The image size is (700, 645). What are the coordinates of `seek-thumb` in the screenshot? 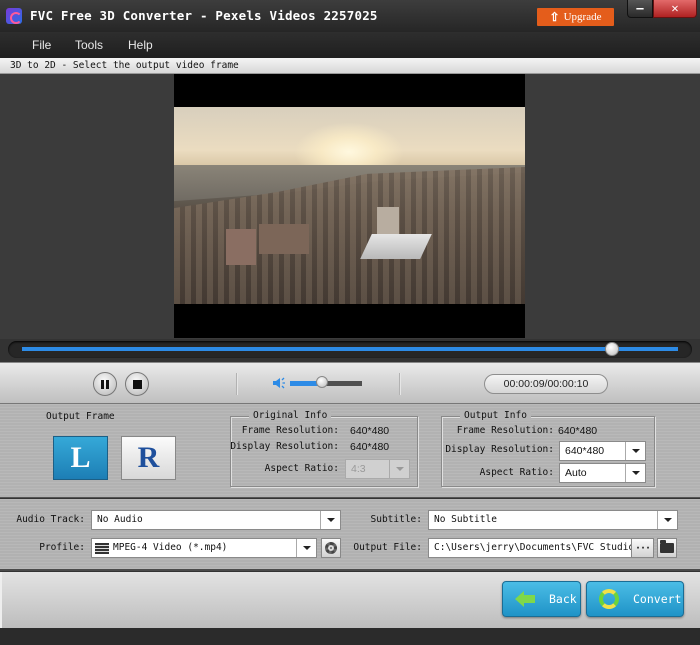 It's located at (612, 349).